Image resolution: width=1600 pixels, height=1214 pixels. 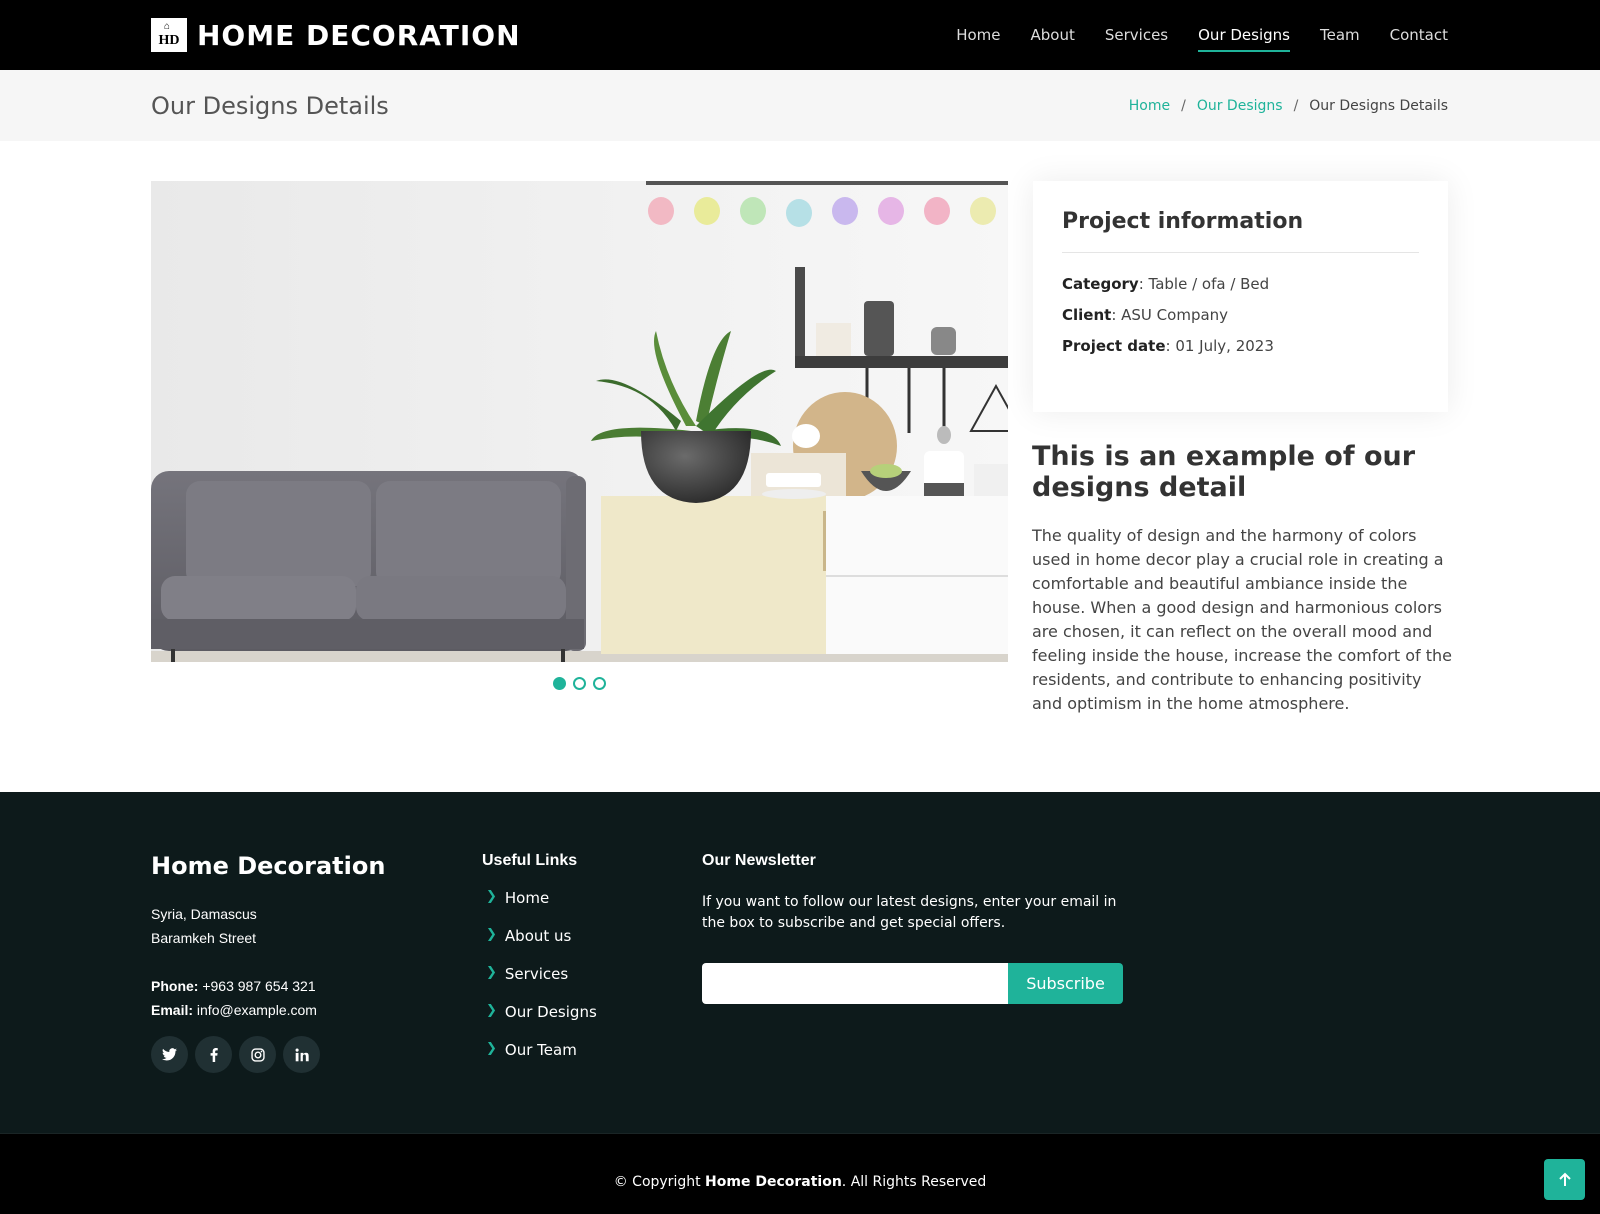 What do you see at coordinates (1240, 106) in the screenshot?
I see `breadcrumb-our-designs: Our Designs` at bounding box center [1240, 106].